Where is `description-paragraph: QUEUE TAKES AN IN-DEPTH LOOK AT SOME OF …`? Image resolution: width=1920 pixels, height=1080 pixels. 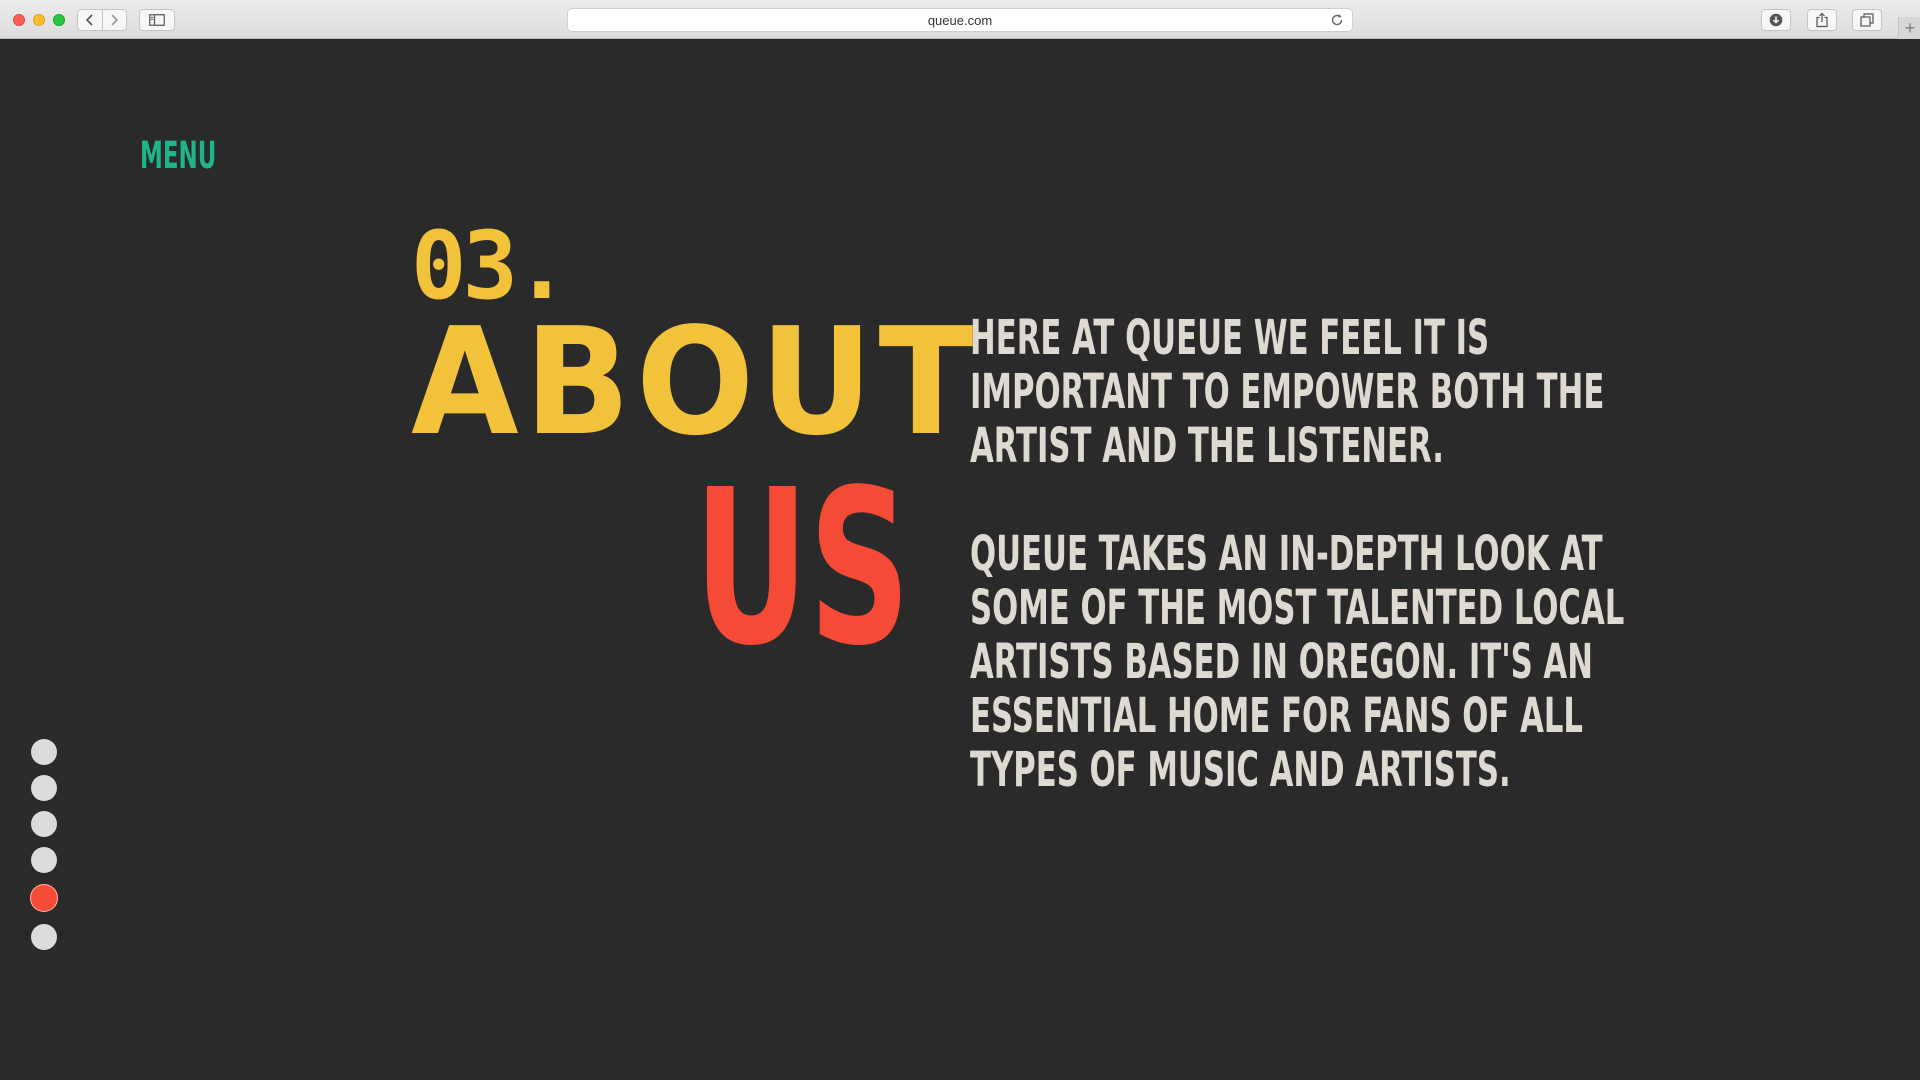 description-paragraph: QUEUE TAKES AN IN-DEPTH LOOK AT SOME OF … is located at coordinates (1297, 662).